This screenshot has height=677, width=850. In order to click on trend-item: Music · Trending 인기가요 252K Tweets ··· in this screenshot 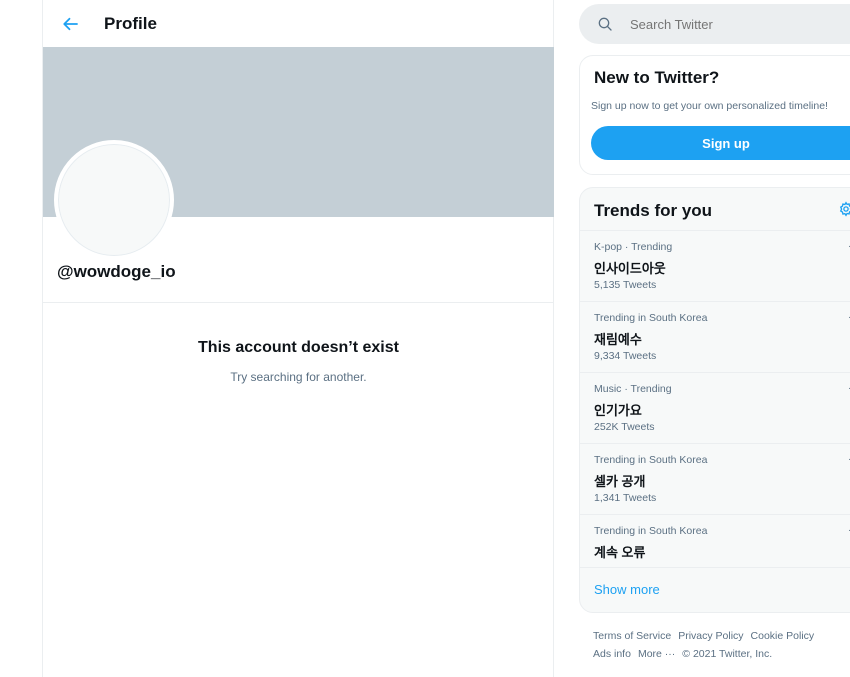, I will do `click(715, 407)`.